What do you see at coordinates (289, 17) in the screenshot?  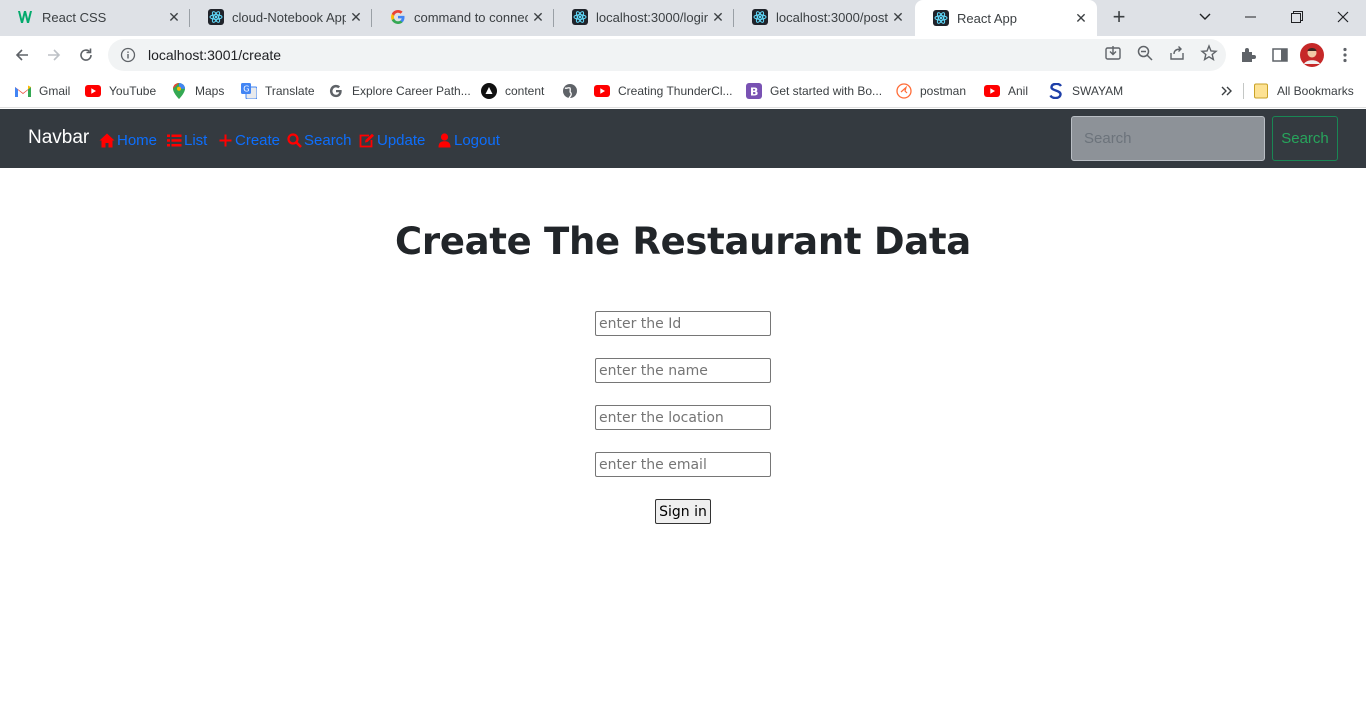 I see `browser-tab-title: cloud-Notebook App` at bounding box center [289, 17].